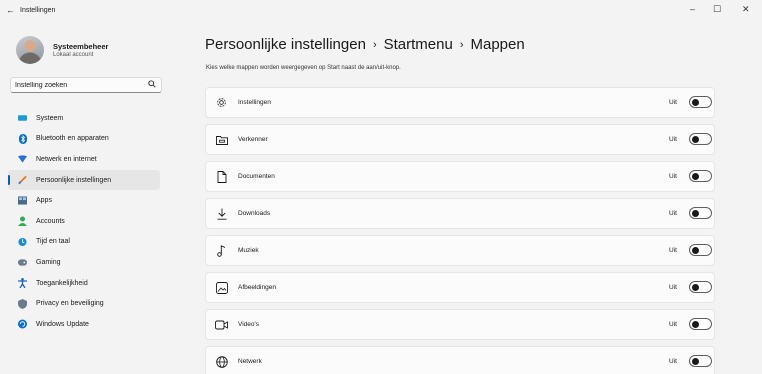 Image resolution: width=762 pixels, height=374 pixels. What do you see at coordinates (700, 361) in the screenshot?
I see `toggle-switch-netwerk` at bounding box center [700, 361].